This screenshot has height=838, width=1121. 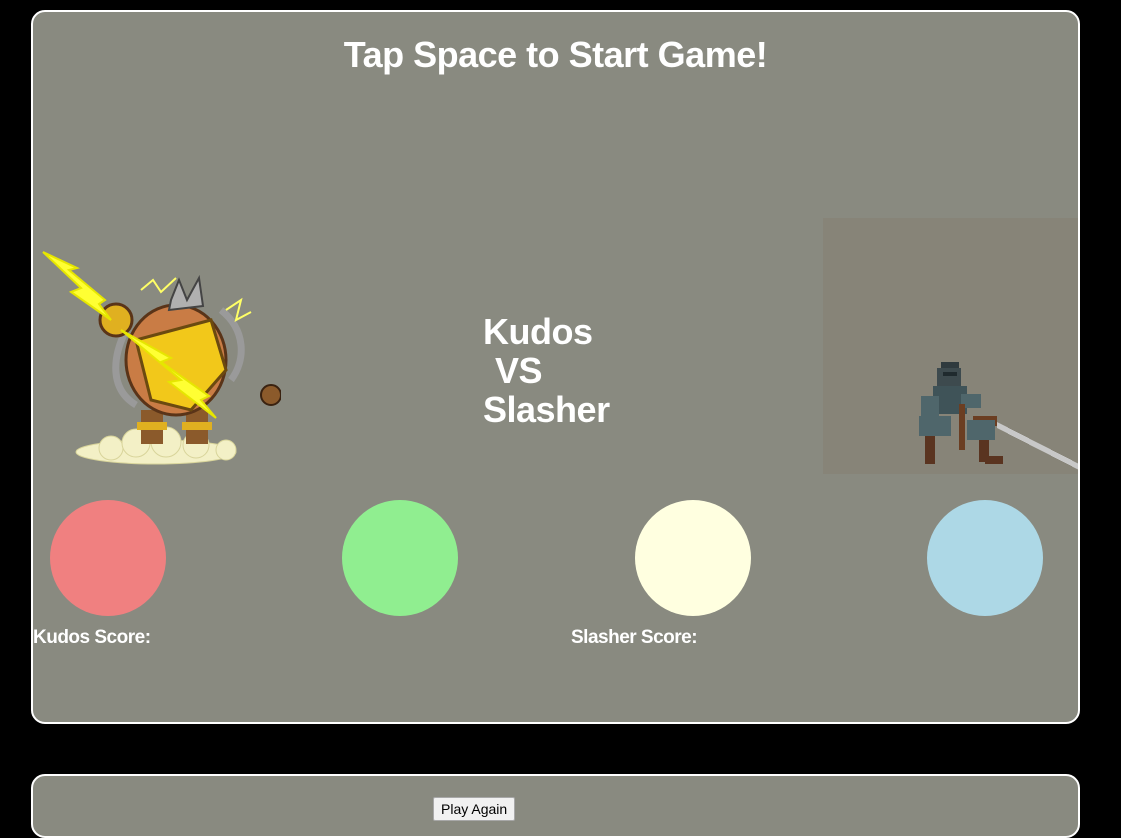 What do you see at coordinates (538, 331) in the screenshot?
I see `player1-name: Kudos` at bounding box center [538, 331].